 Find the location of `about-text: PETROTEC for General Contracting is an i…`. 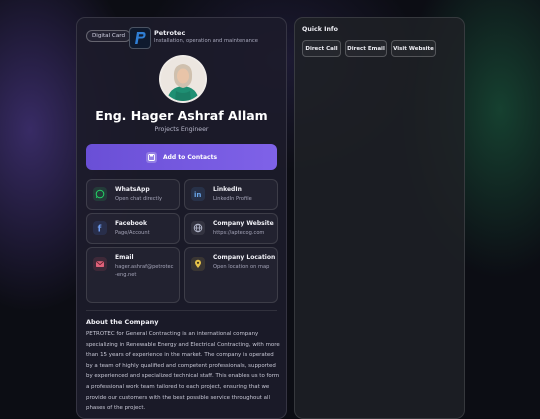

about-text: PETROTEC for General Contracting is an i… is located at coordinates (183, 371).